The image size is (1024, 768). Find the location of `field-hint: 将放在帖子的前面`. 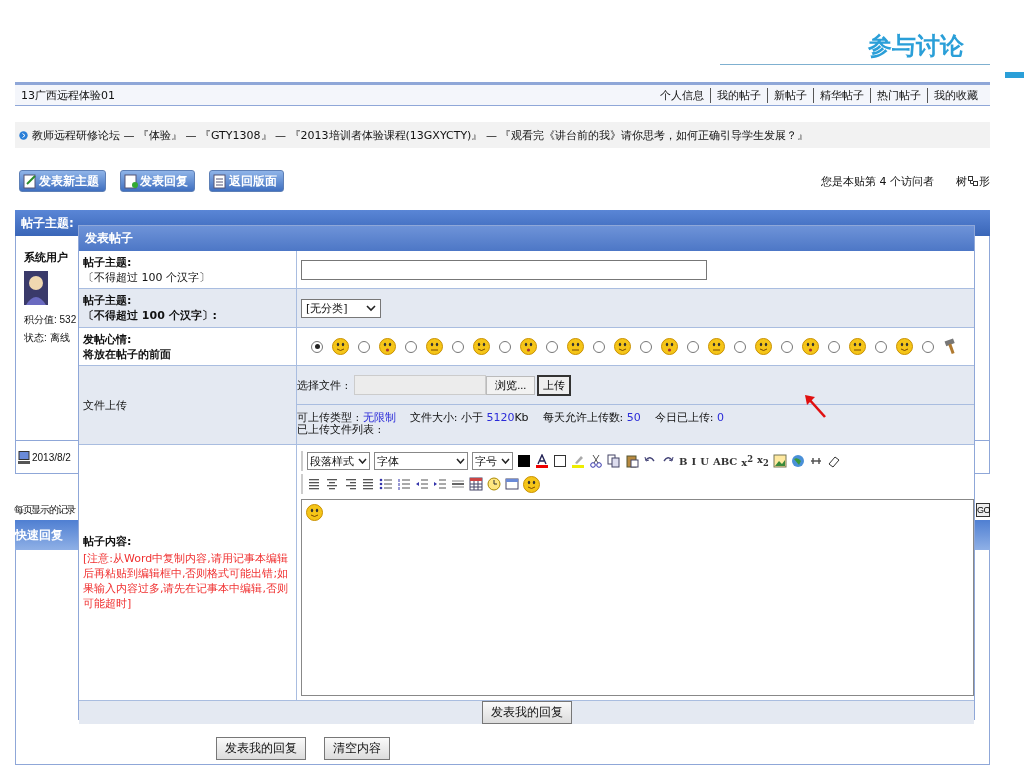

field-hint: 将放在帖子的前面 is located at coordinates (127, 354).